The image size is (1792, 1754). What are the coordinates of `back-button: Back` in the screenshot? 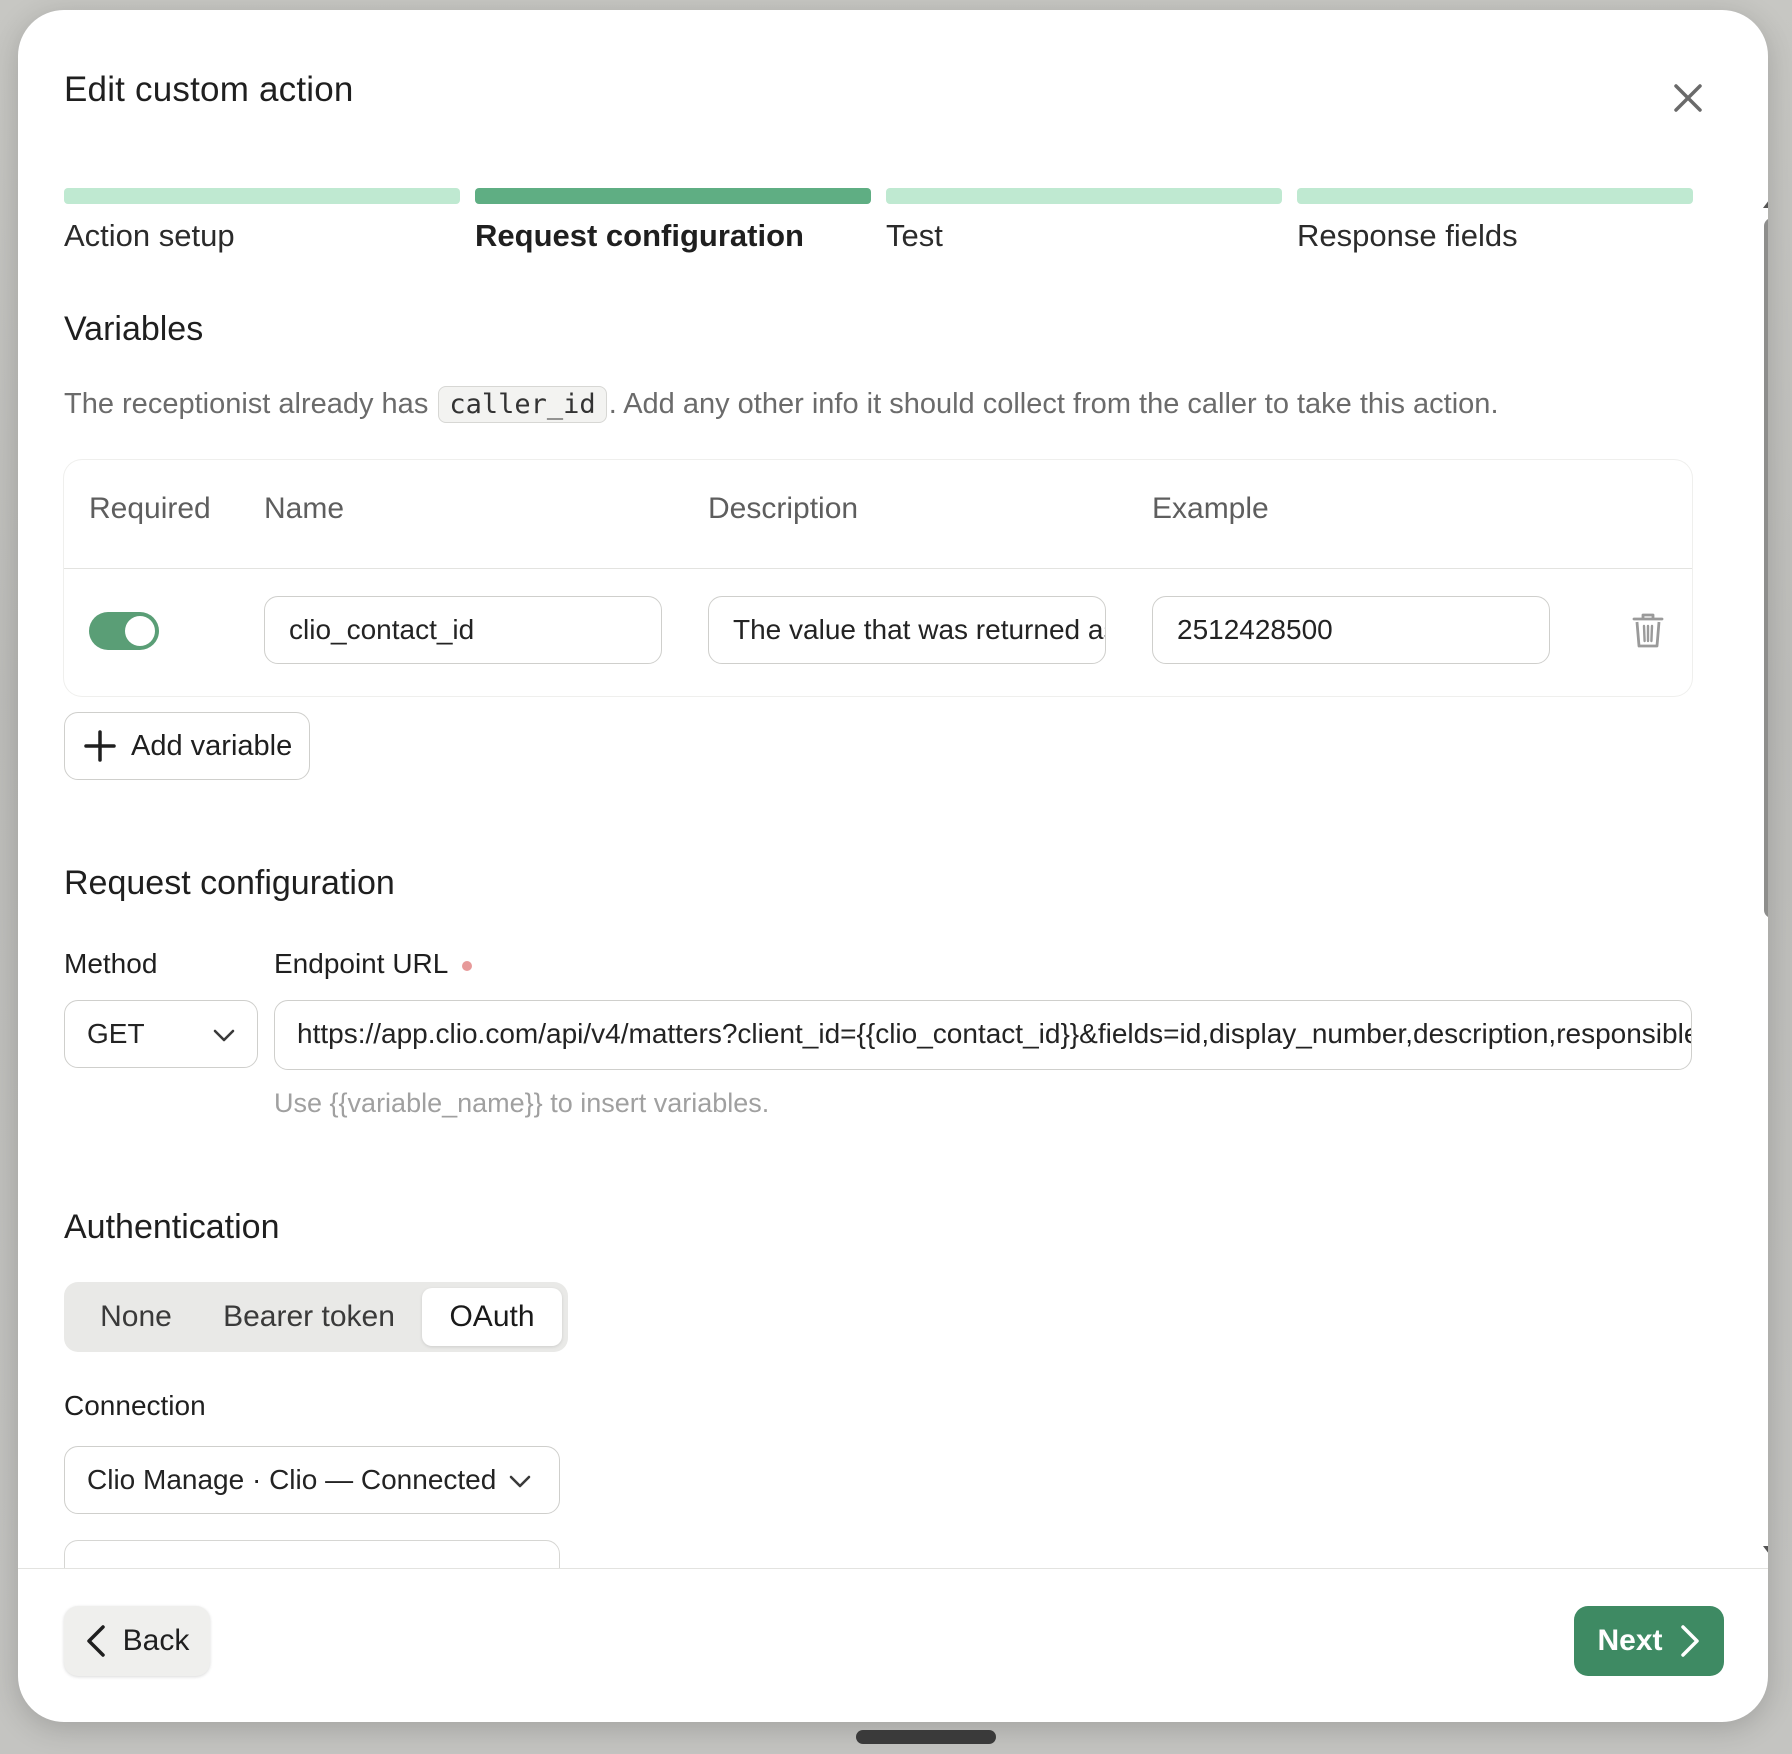 It's located at (137, 1641).